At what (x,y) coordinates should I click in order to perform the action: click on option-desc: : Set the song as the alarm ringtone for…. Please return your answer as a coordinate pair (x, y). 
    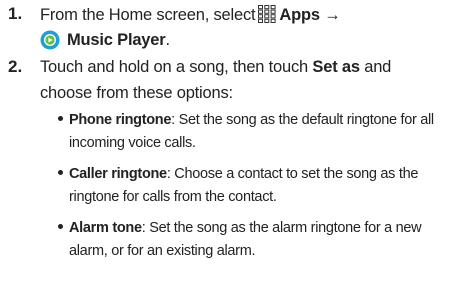
    Looking at the image, I should click on (281, 228).